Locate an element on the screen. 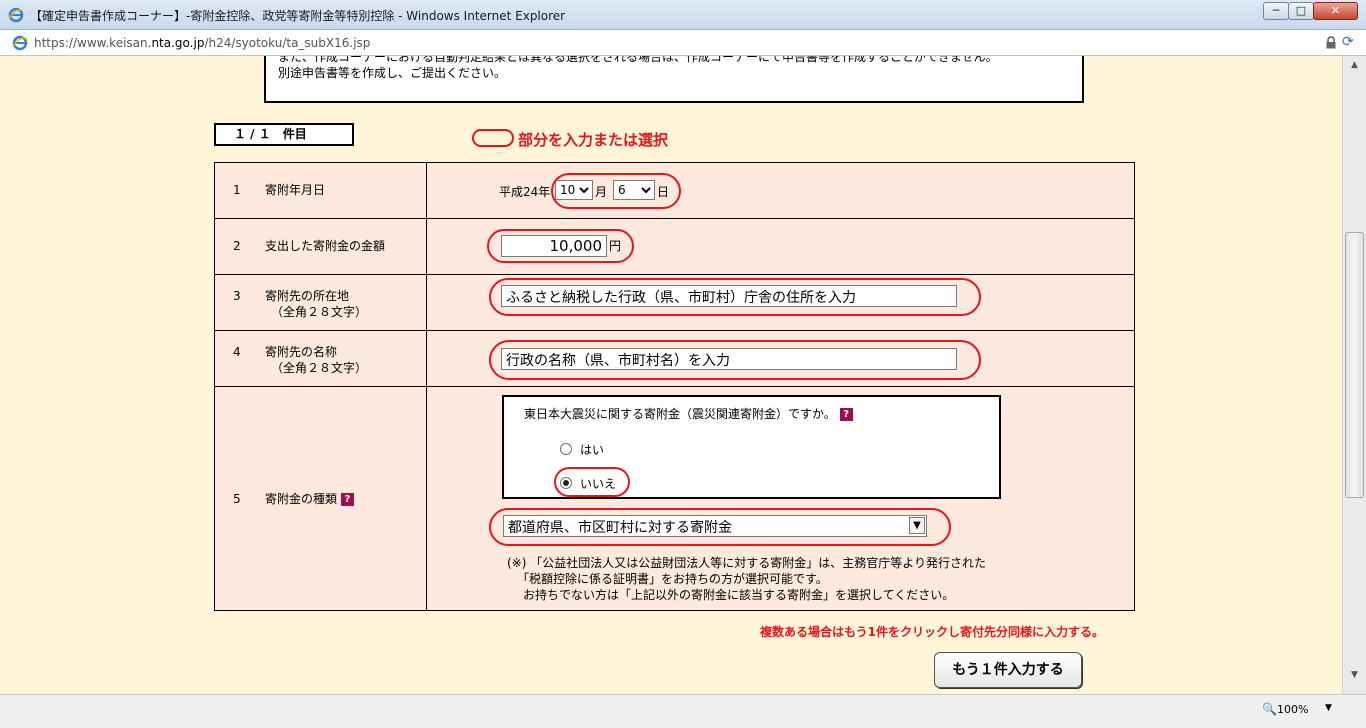 The height and width of the screenshot is (728, 1366). row-label: 寄附先の名称 is located at coordinates (301, 352).